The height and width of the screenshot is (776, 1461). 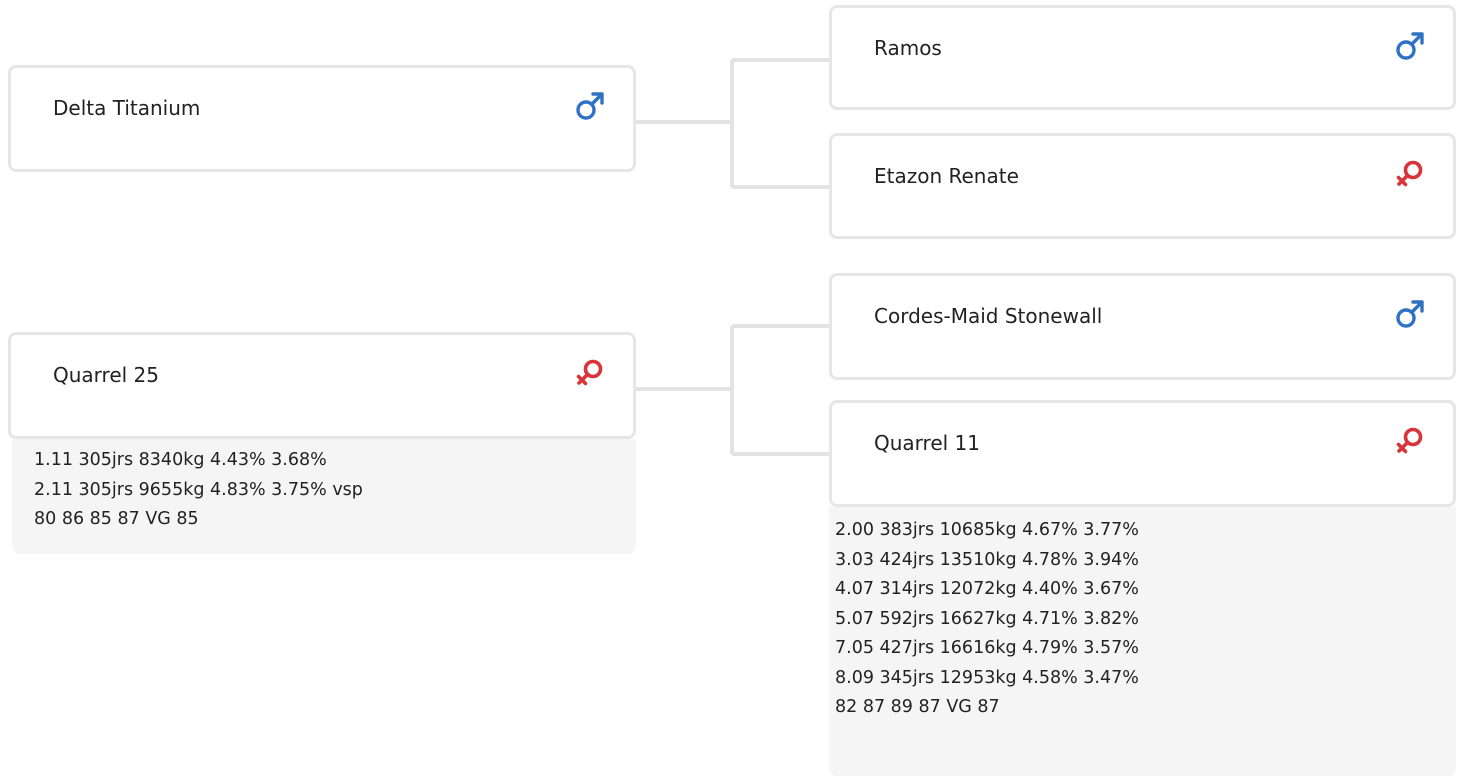 I want to click on animal-name: Cordes-Maid Stonewall, so click(x=988, y=316).